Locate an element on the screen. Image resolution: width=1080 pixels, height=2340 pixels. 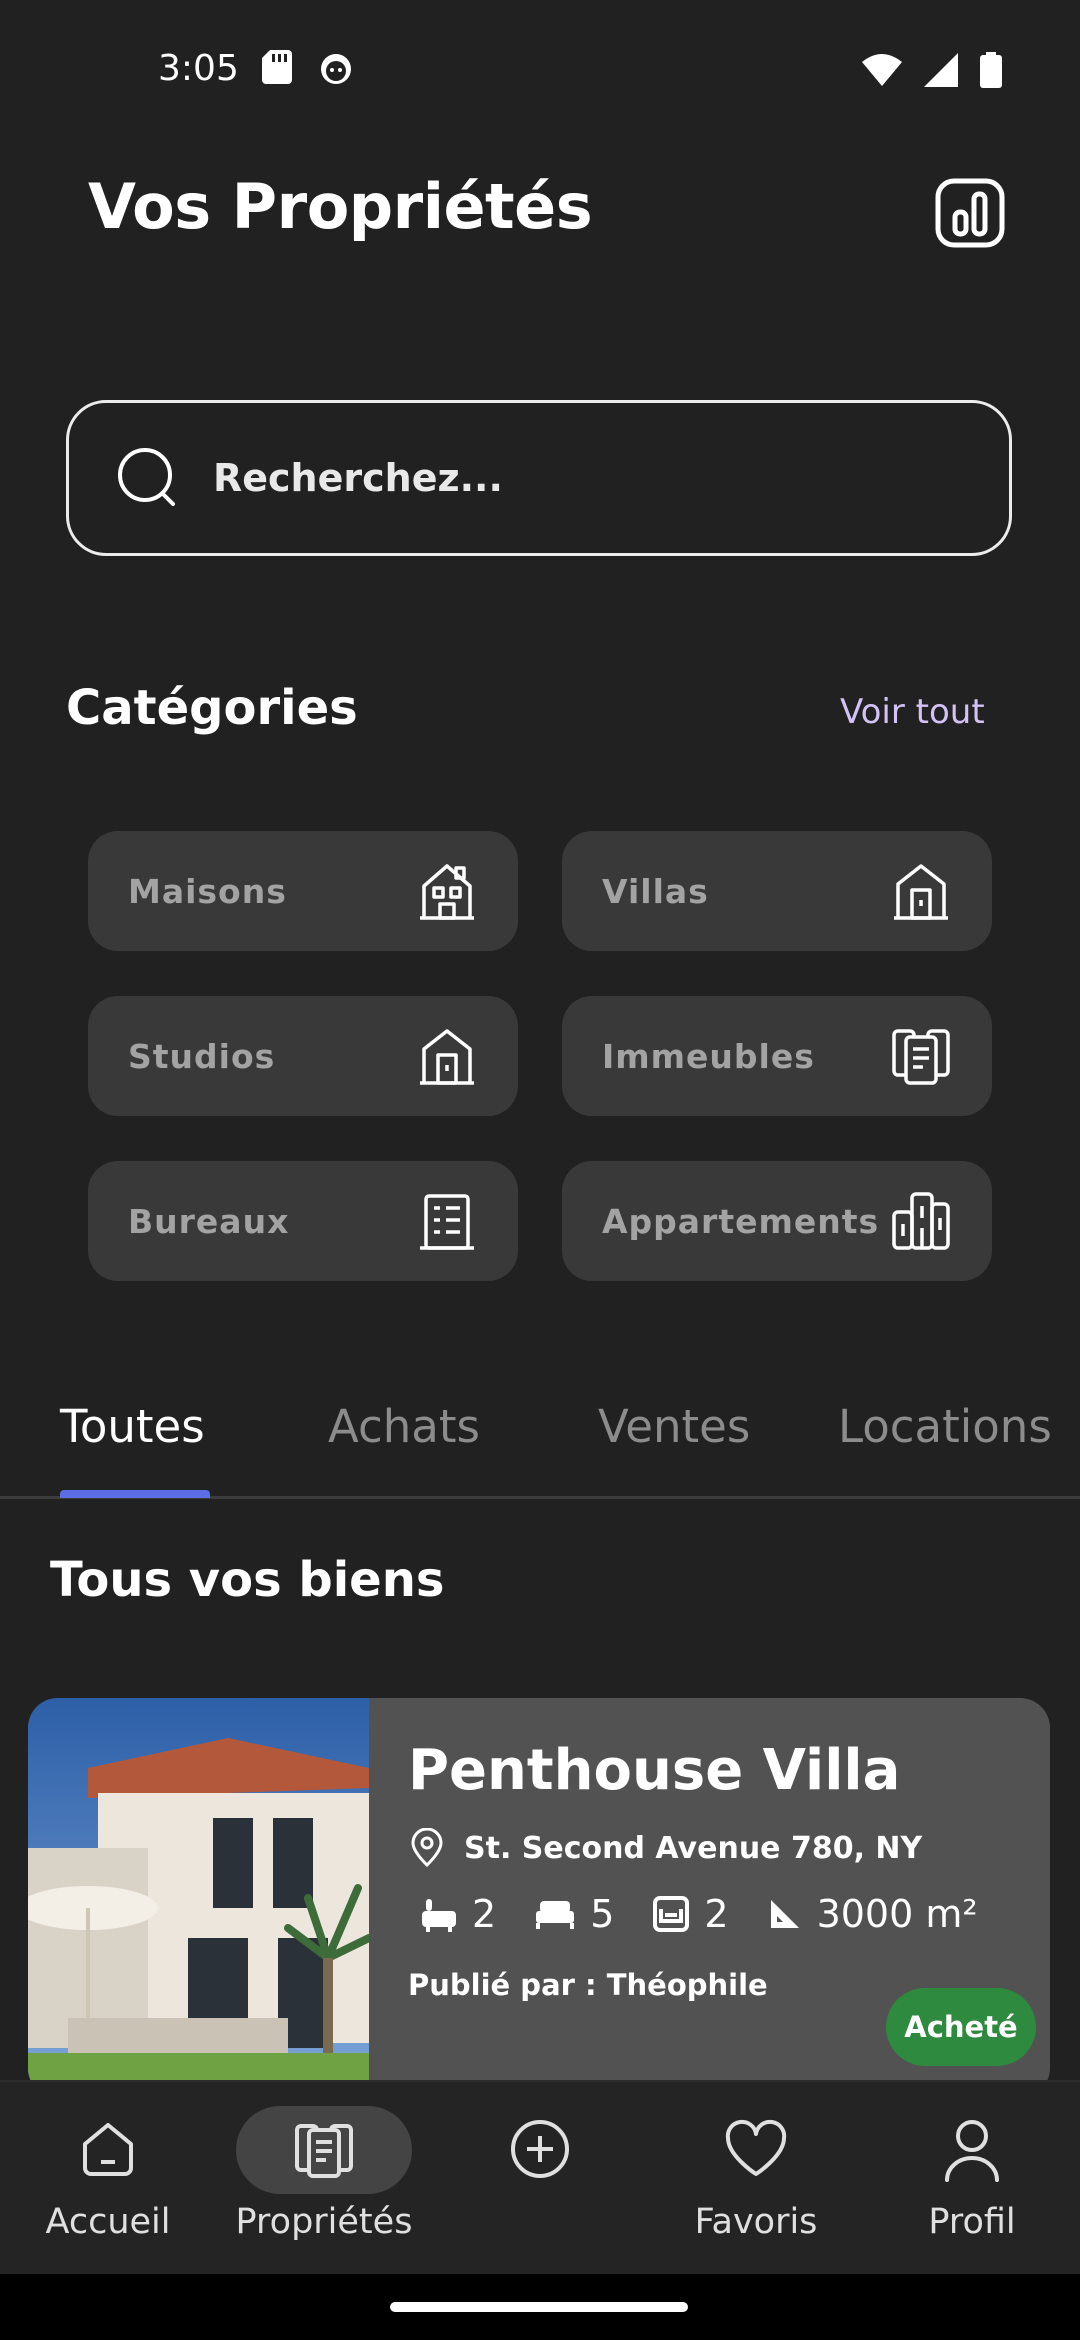
nav-label: Favoris is located at coordinates (756, 2222).